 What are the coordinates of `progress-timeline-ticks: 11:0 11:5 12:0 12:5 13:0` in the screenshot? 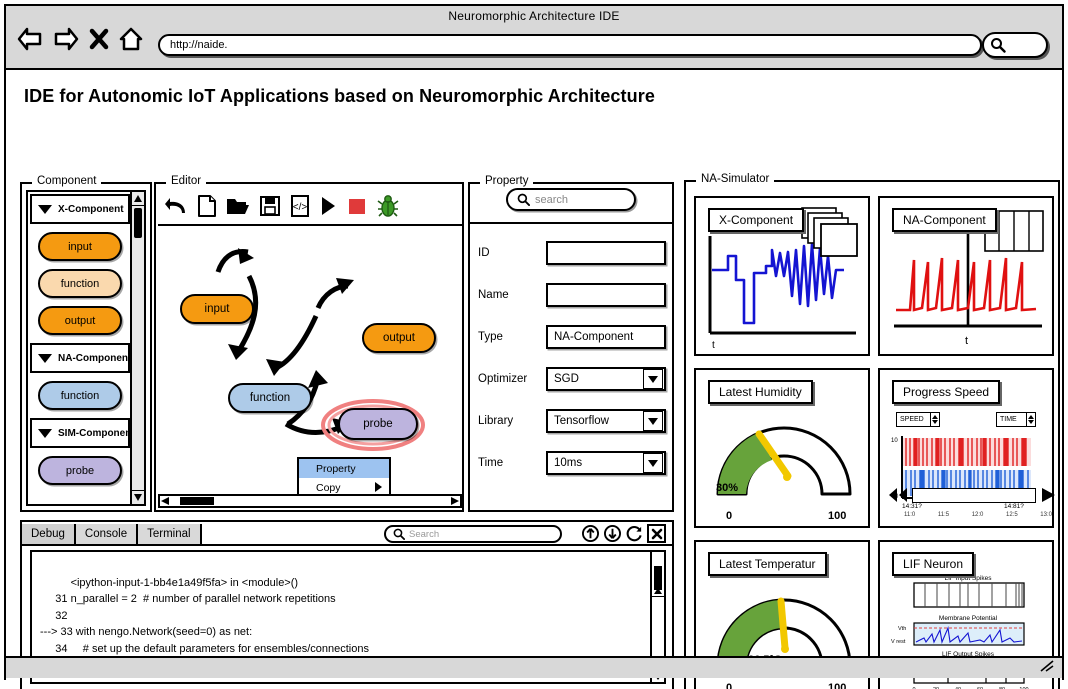 It's located at (978, 515).